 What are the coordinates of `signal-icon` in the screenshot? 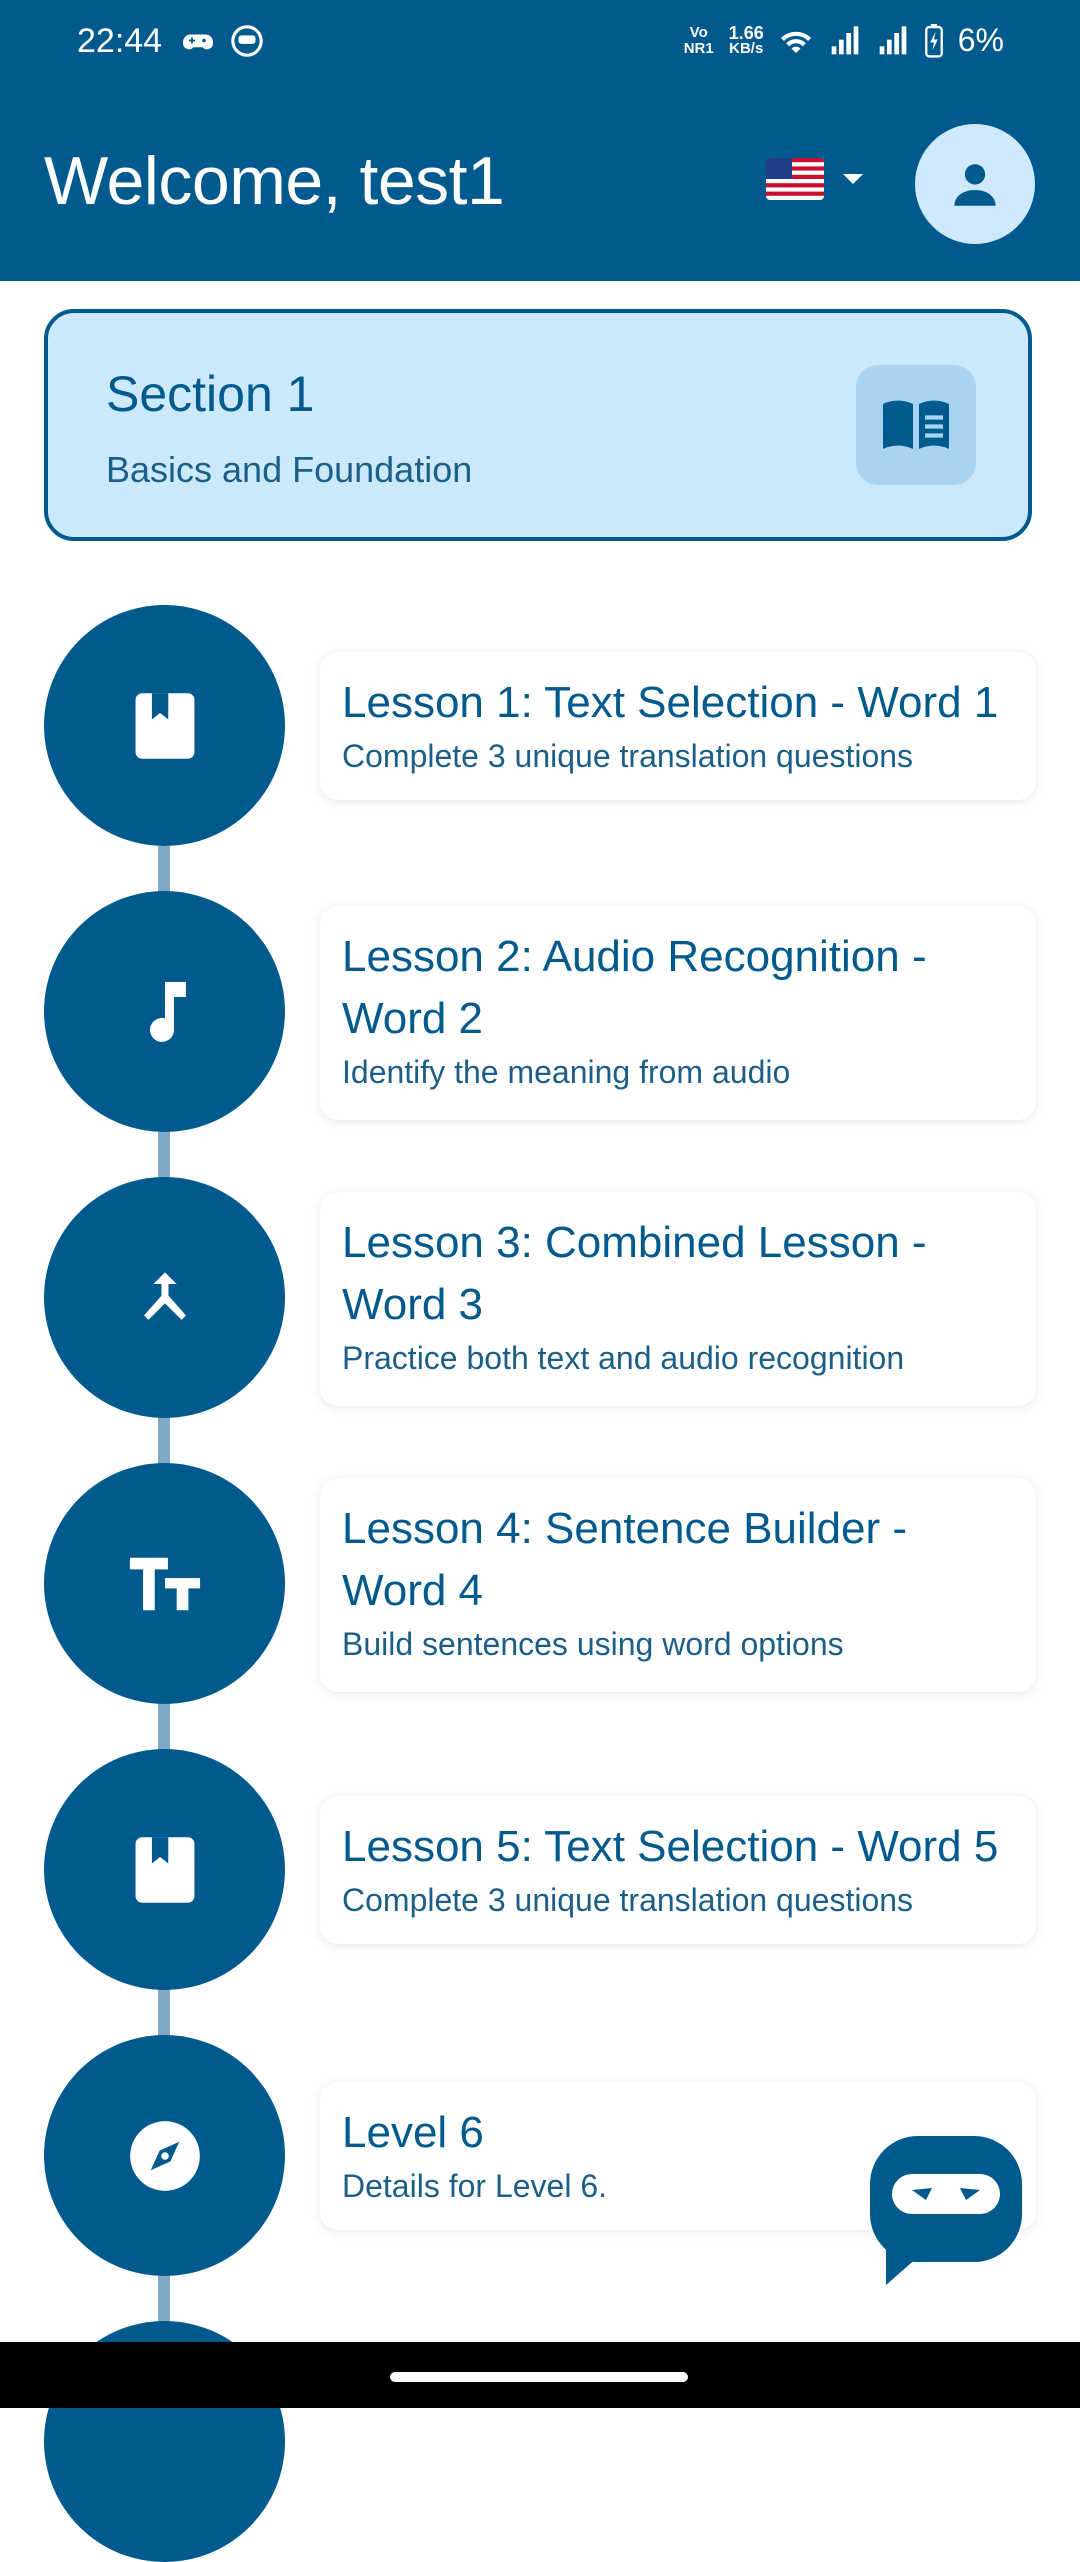 It's located at (845, 39).